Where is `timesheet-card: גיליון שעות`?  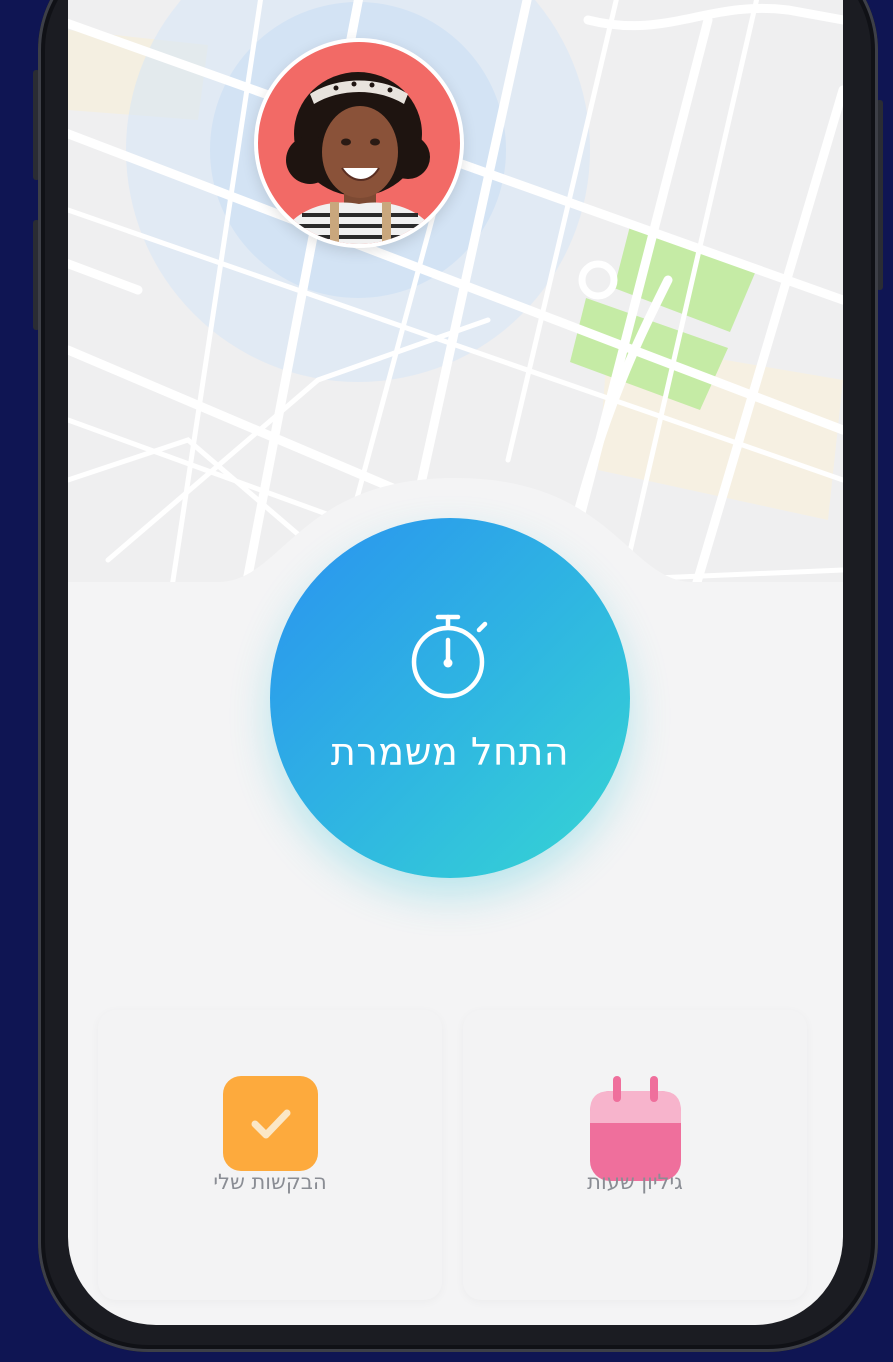
timesheet-card: גיליון שעות is located at coordinates (635, 1155).